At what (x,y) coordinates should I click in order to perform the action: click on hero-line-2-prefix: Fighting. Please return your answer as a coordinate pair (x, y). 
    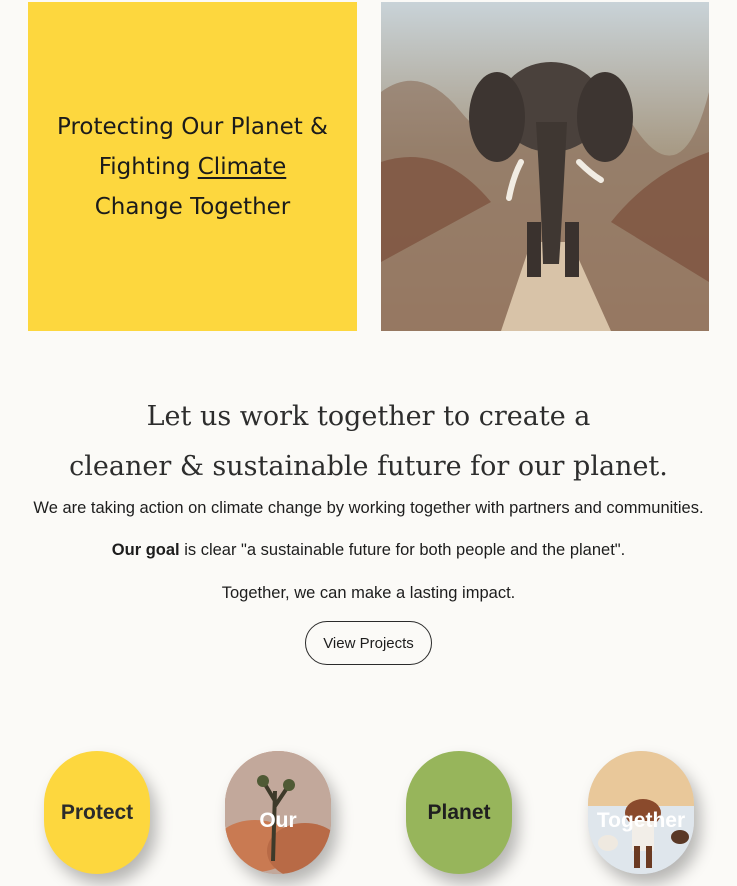
    Looking at the image, I should click on (148, 166).